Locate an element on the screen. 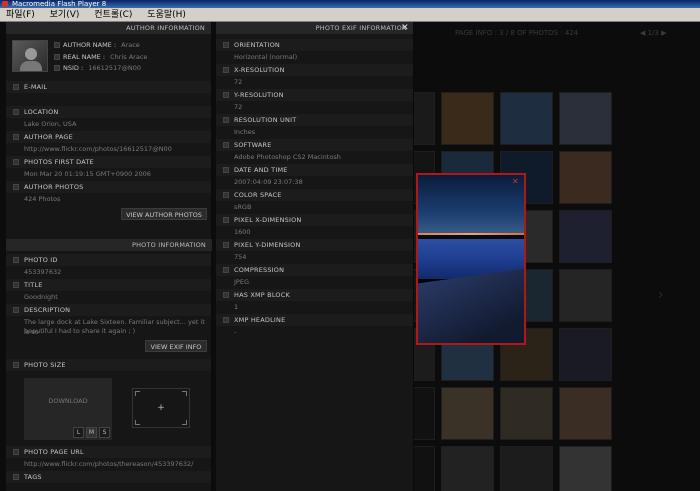 Image resolution: width=700 pixels, height=491 pixels. exif-software-row: SOFTWARE is located at coordinates (314, 145).